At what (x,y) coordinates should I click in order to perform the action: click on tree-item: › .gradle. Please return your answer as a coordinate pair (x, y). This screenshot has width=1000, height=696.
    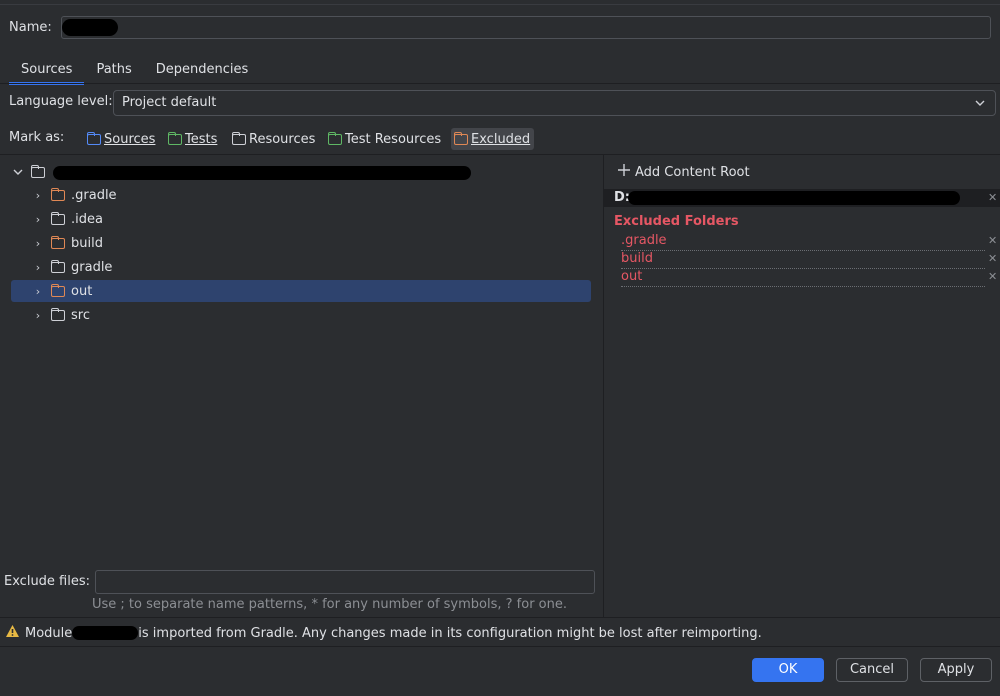
    Looking at the image, I should click on (301, 195).